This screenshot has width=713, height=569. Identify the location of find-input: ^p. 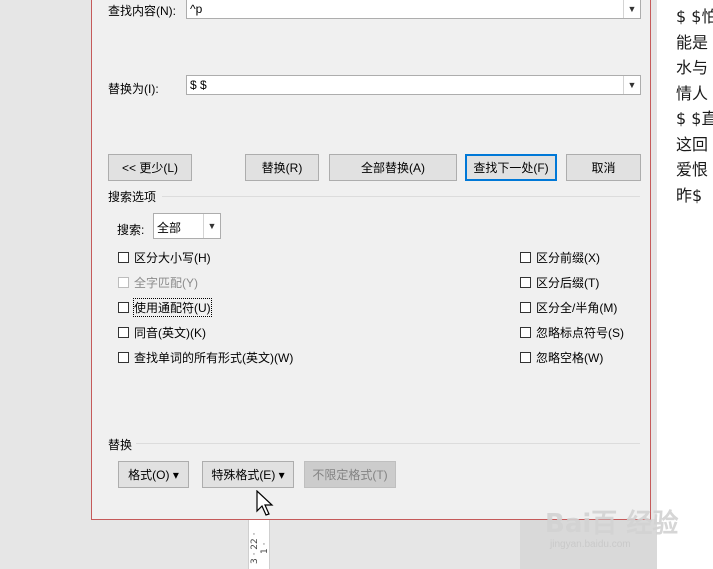
(196, 9).